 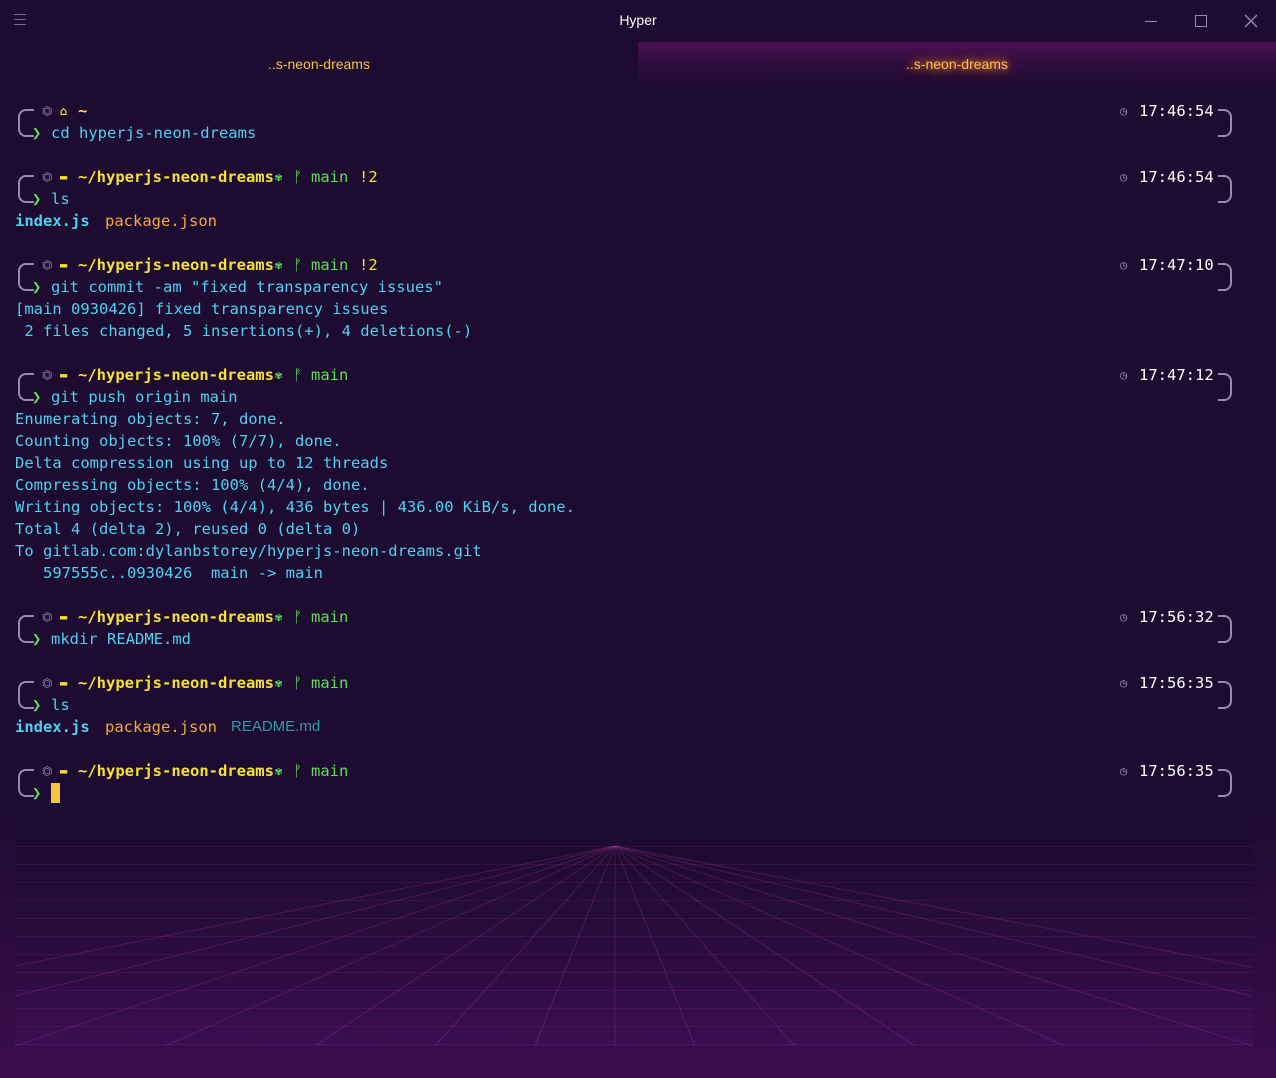 I want to click on minimize-icon, so click(x=1151, y=21).